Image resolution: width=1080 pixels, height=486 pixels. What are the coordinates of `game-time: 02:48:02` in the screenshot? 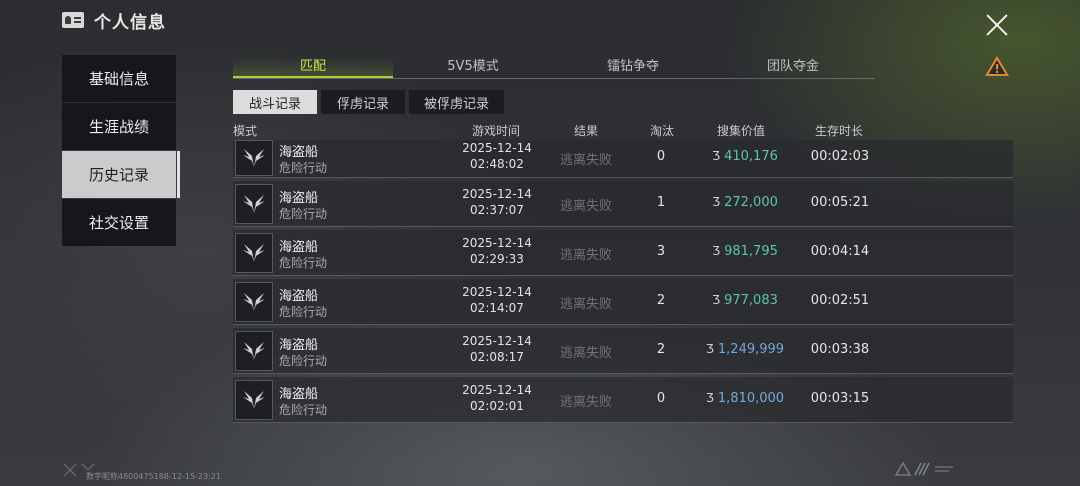 It's located at (497, 164).